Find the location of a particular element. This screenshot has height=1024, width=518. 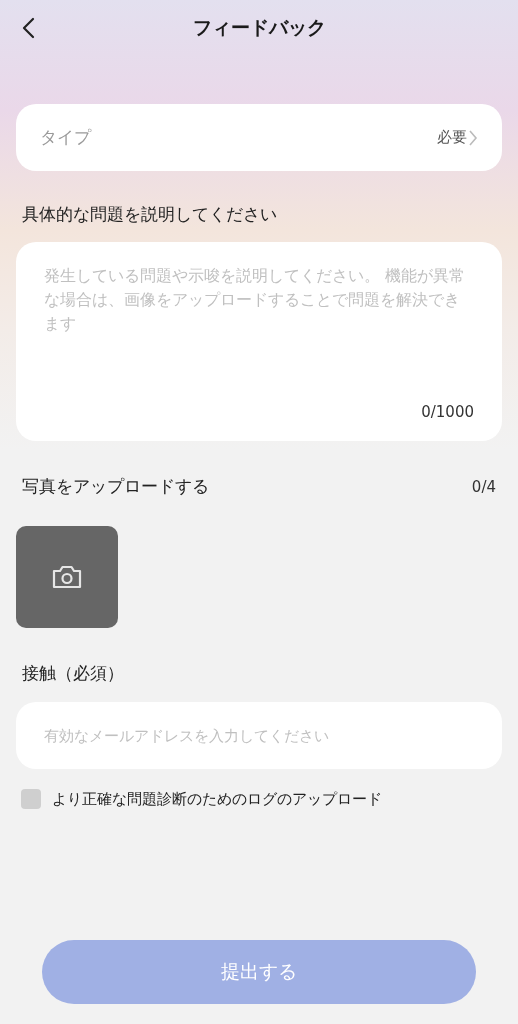

character-counter: 0/1000 is located at coordinates (447, 412).